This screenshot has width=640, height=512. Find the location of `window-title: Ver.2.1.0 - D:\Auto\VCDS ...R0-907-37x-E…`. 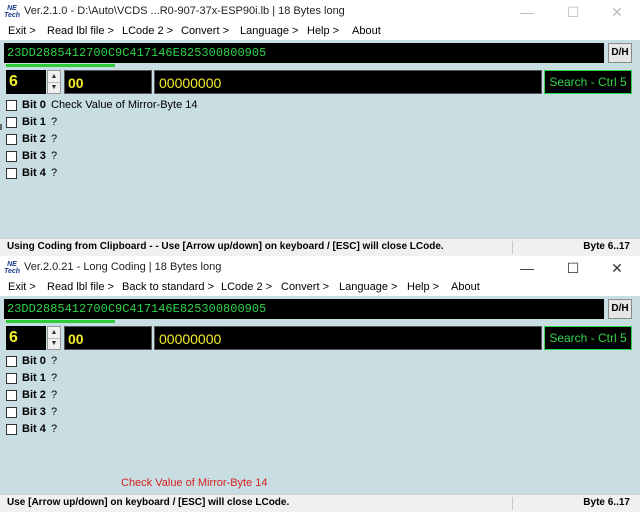

window-title: Ver.2.1.0 - D:\Auto\VCDS ...R0-907-37x-E… is located at coordinates (184, 11).